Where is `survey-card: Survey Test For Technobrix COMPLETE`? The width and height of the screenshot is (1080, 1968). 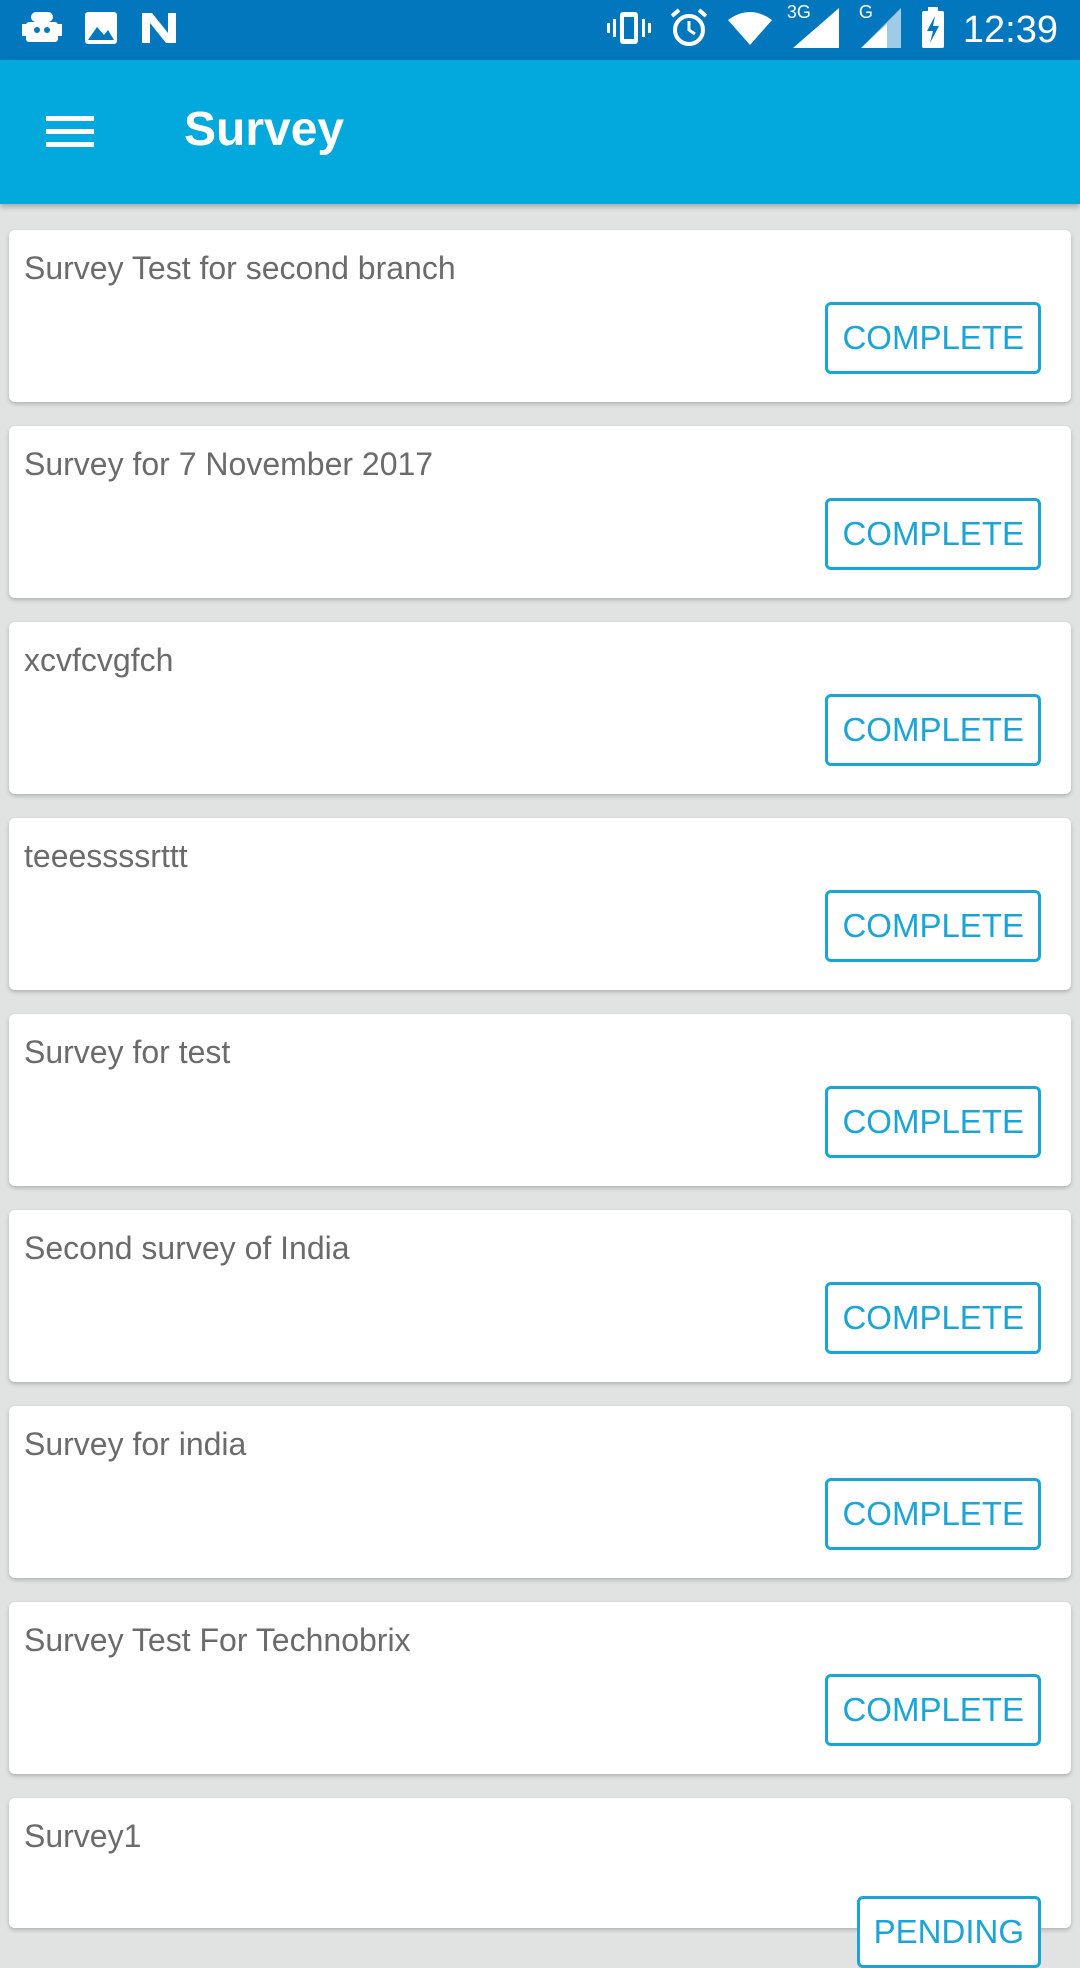 survey-card: Survey Test For Technobrix COMPLETE is located at coordinates (540, 1688).